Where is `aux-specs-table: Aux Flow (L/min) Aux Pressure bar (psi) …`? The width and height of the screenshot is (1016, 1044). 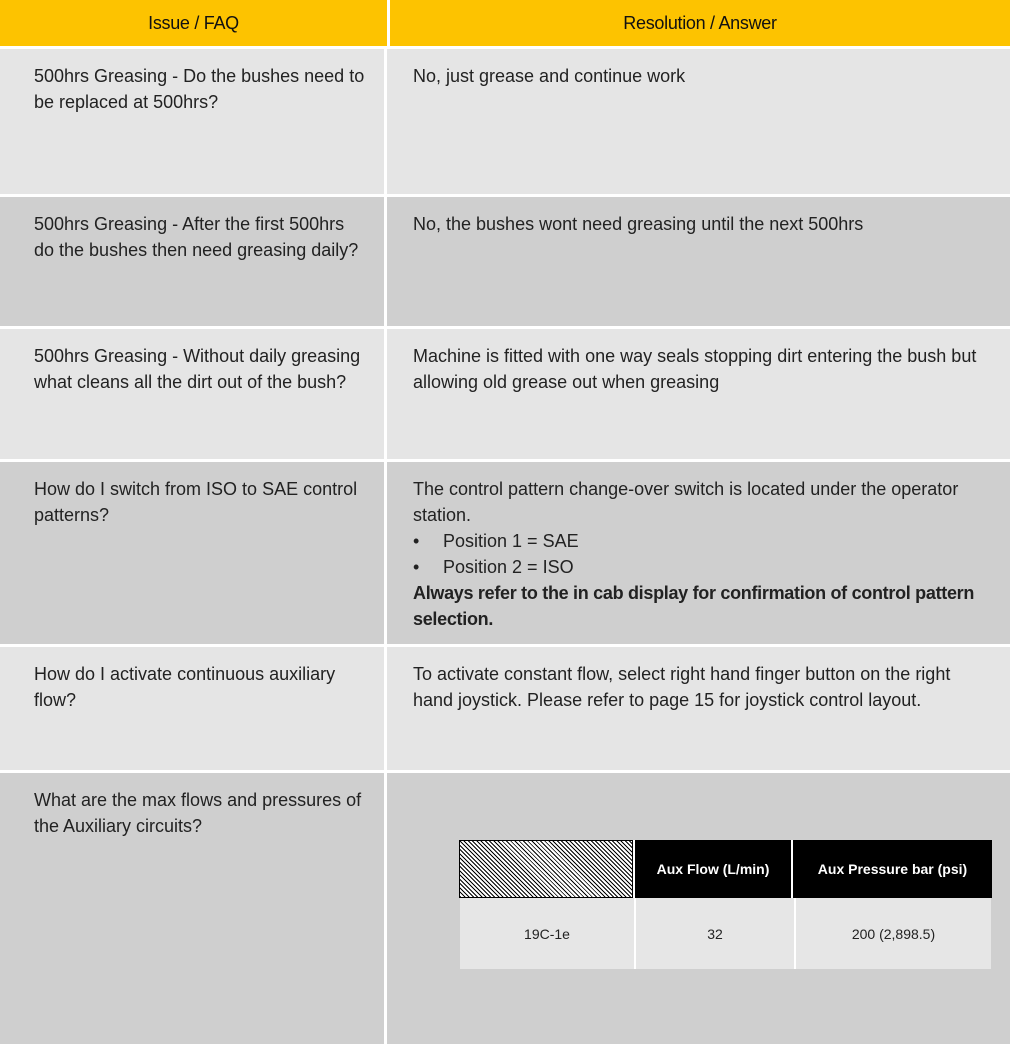
aux-specs-table: Aux Flow (L/min) Aux Pressure bar (psi) … is located at coordinates (725, 905).